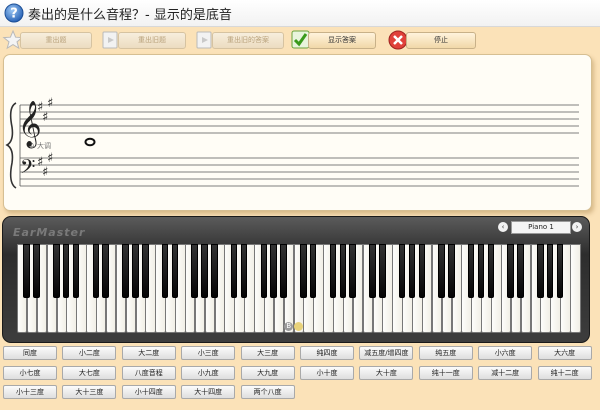 The height and width of the screenshot is (410, 600). I want to click on key-signature-bass: ♯♯♯, so click(45, 165).